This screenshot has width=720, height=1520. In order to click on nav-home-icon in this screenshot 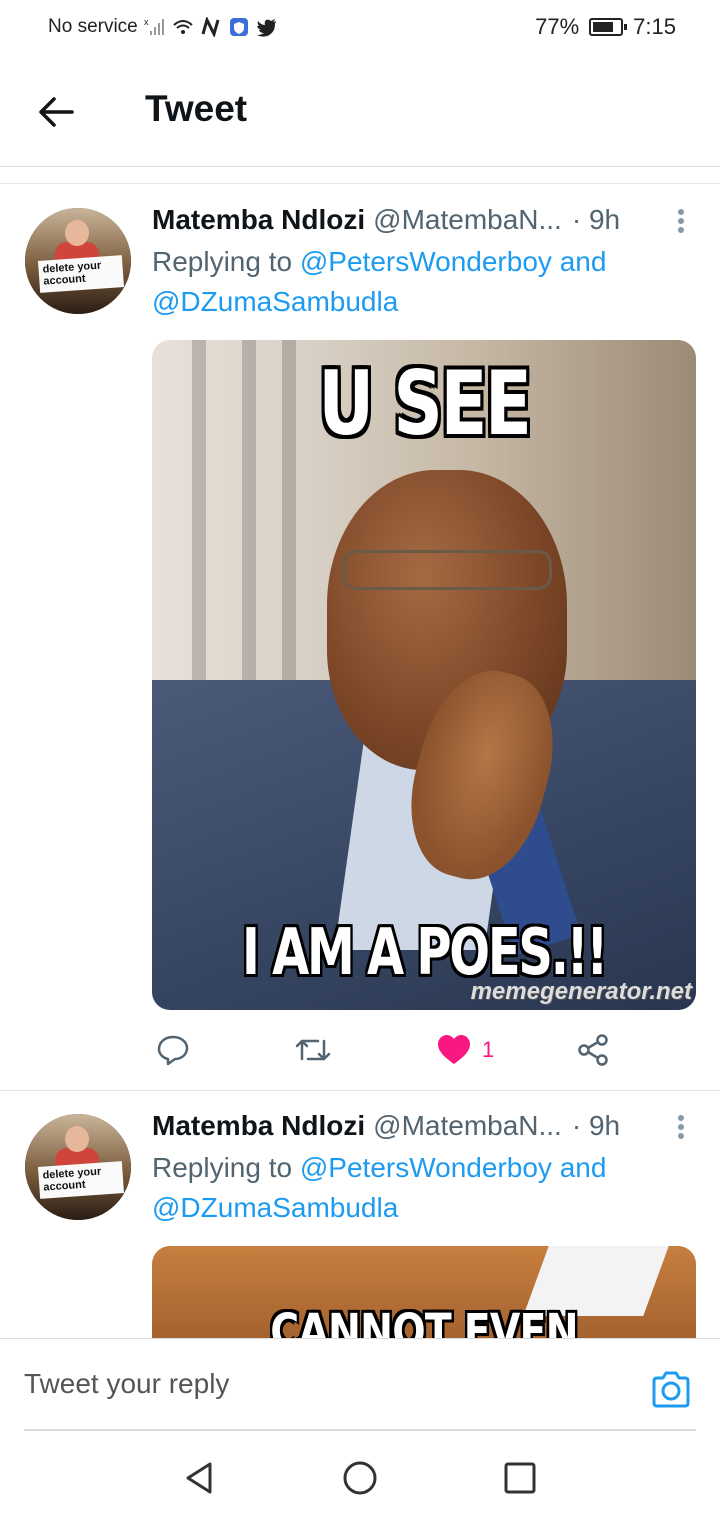, I will do `click(360, 1478)`.